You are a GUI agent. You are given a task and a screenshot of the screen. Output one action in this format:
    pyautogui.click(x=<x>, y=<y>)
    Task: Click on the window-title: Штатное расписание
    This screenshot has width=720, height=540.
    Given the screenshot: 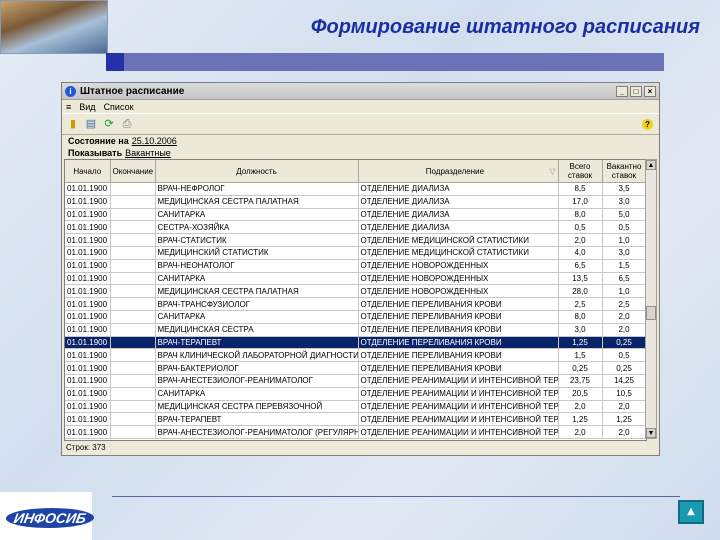 What is the action you would take?
    pyautogui.click(x=132, y=91)
    